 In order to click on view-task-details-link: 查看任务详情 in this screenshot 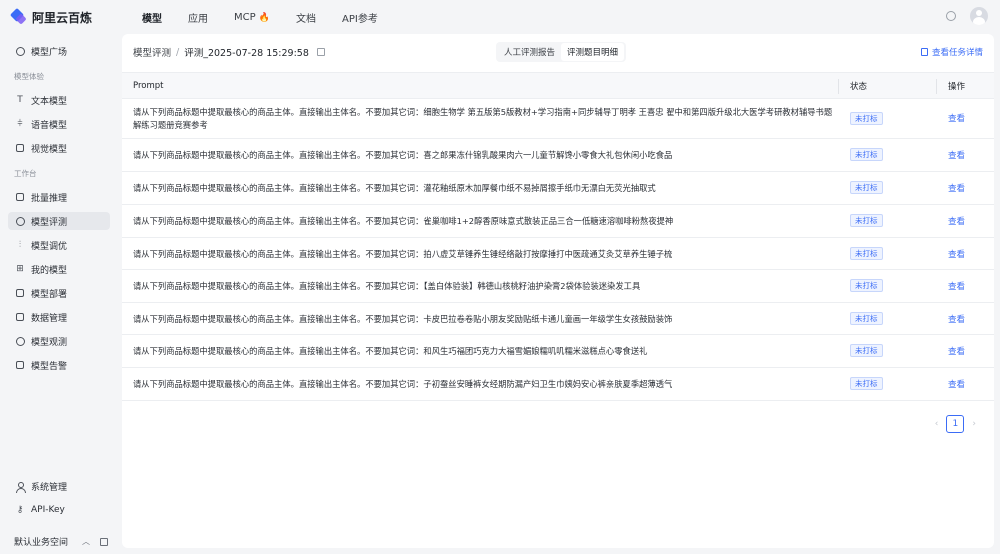, I will do `click(951, 52)`.